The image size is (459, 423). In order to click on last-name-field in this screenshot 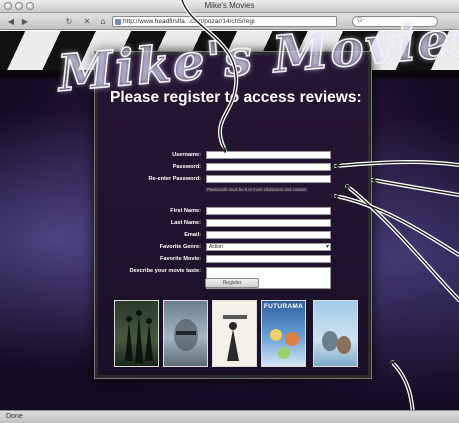, I will do `click(268, 223)`.